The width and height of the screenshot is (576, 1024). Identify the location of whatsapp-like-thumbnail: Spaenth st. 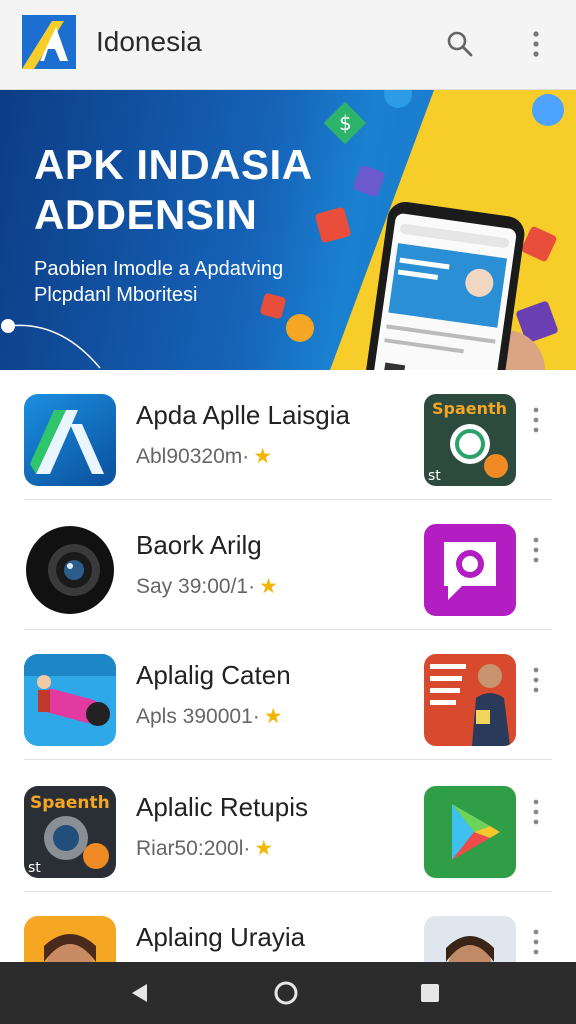
(470, 440).